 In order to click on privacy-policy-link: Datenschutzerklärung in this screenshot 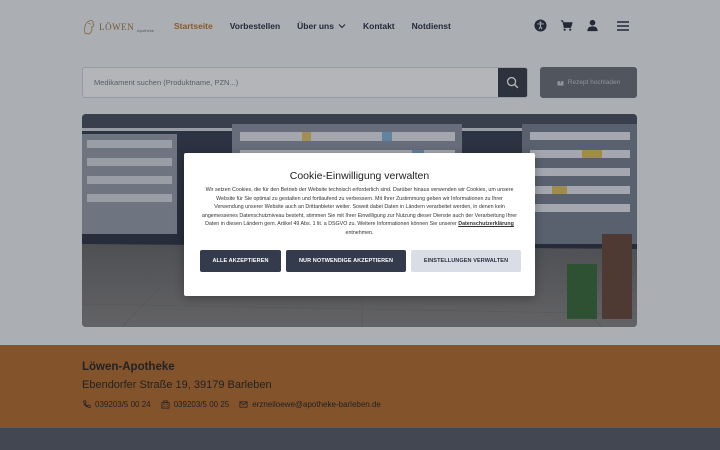, I will do `click(486, 224)`.